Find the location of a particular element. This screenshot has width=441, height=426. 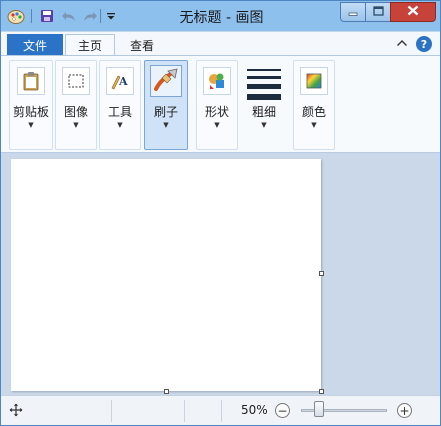

canvas-resize-handle-bottom is located at coordinates (166, 391).